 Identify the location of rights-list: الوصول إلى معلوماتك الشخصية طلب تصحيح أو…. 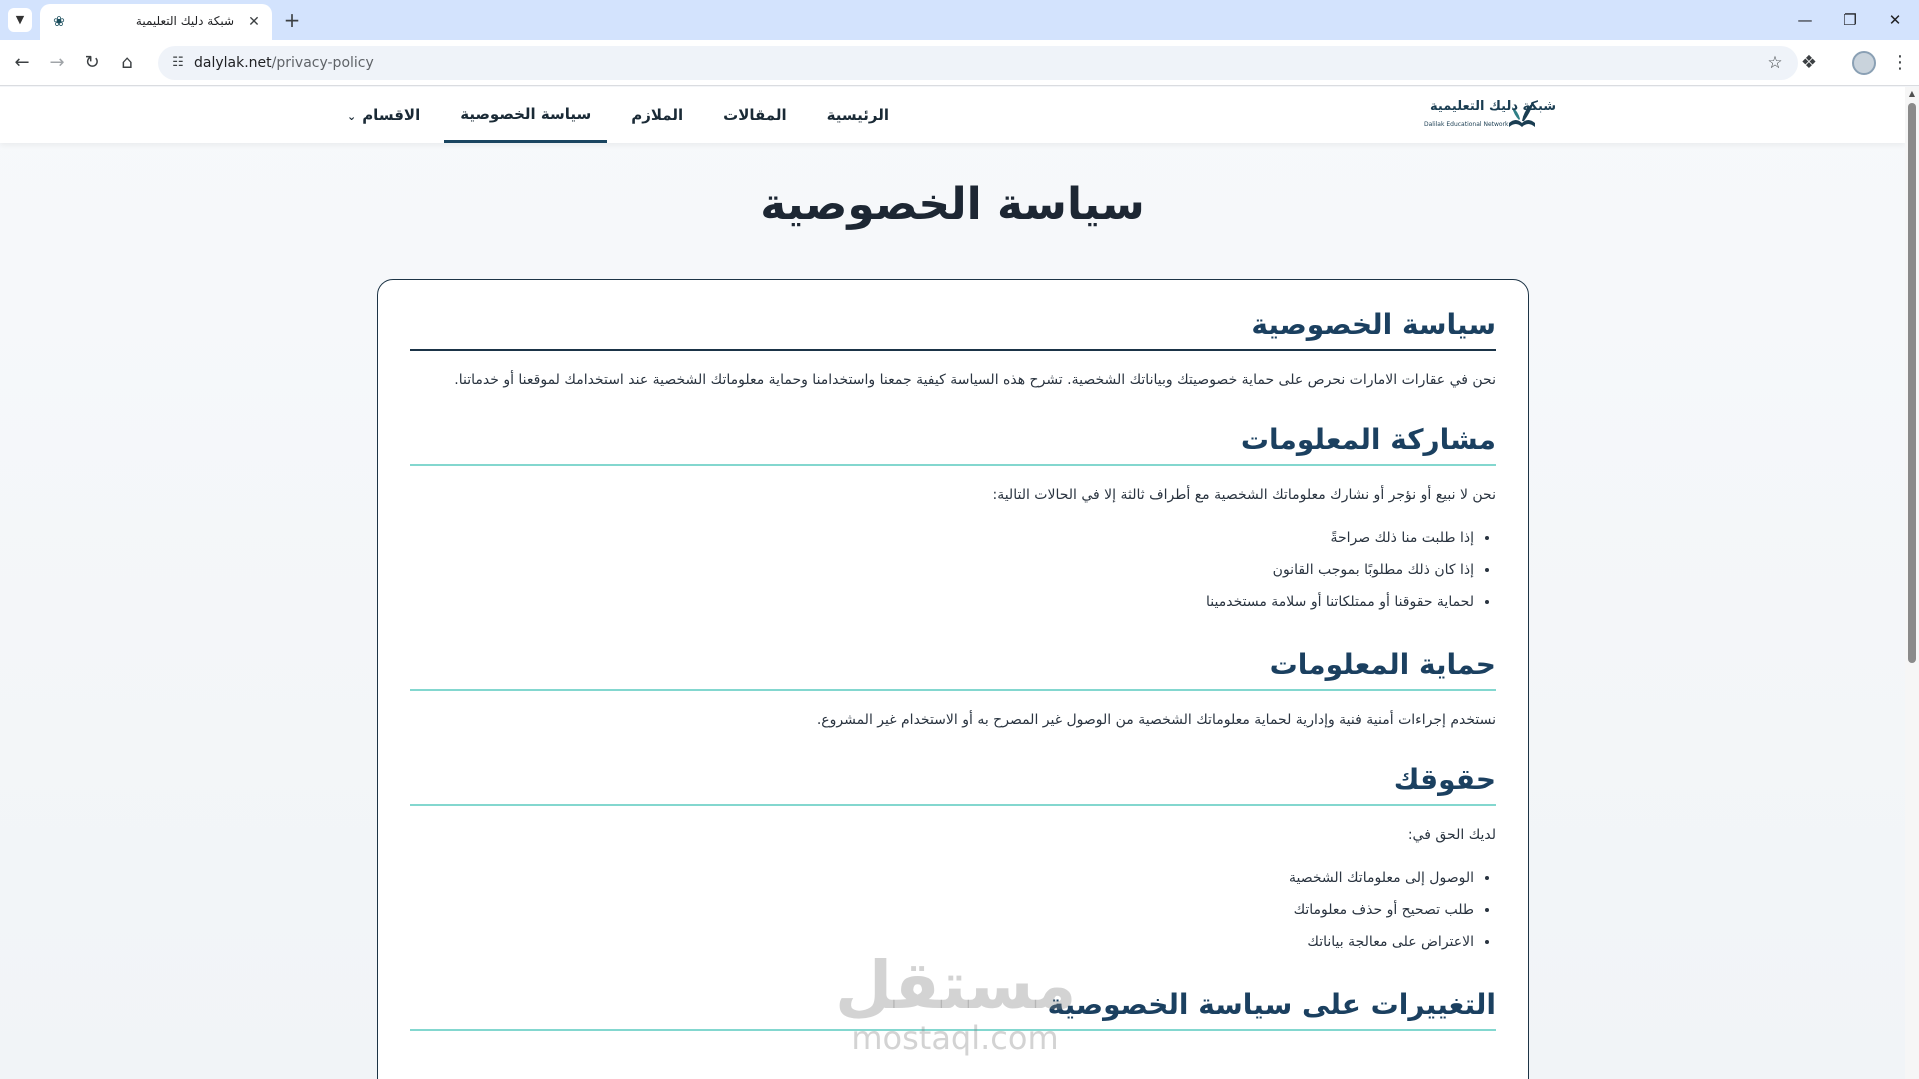
(953, 910).